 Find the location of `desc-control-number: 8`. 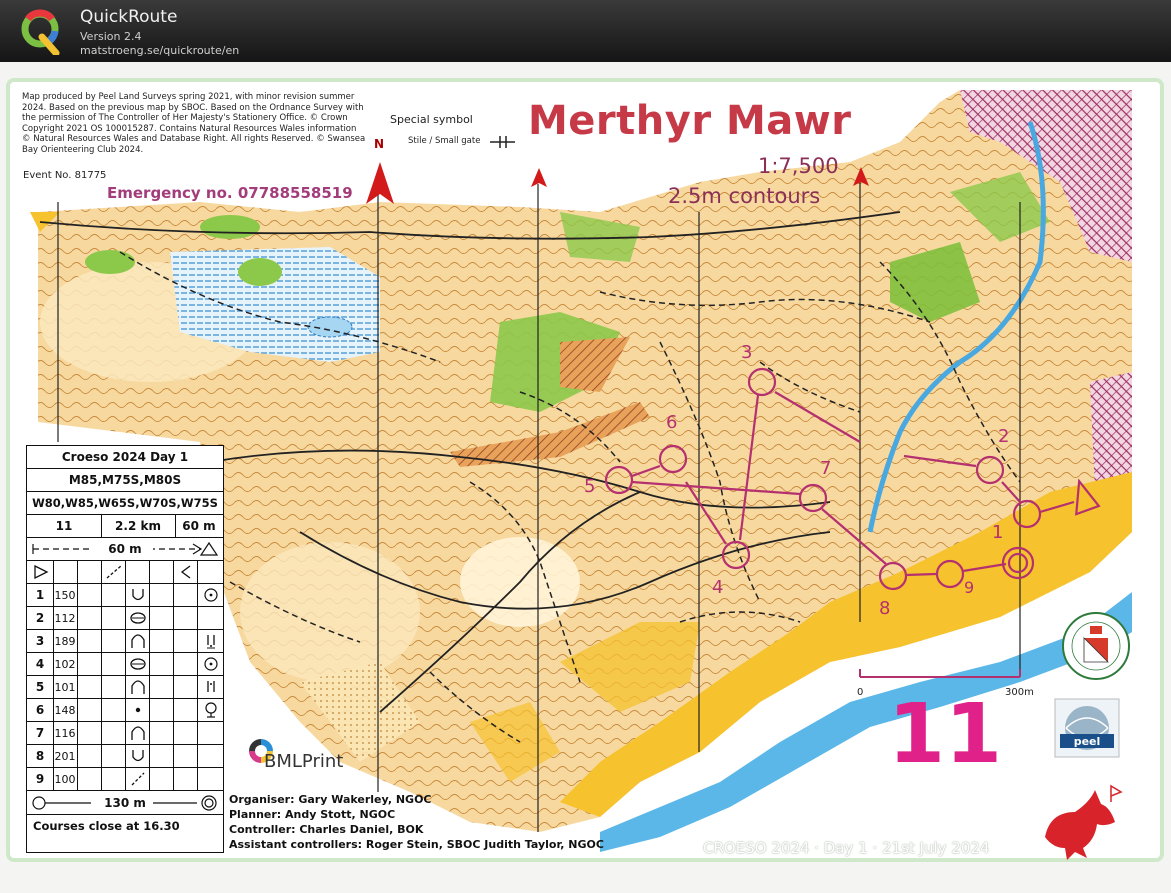

desc-control-number: 8 is located at coordinates (40, 756).